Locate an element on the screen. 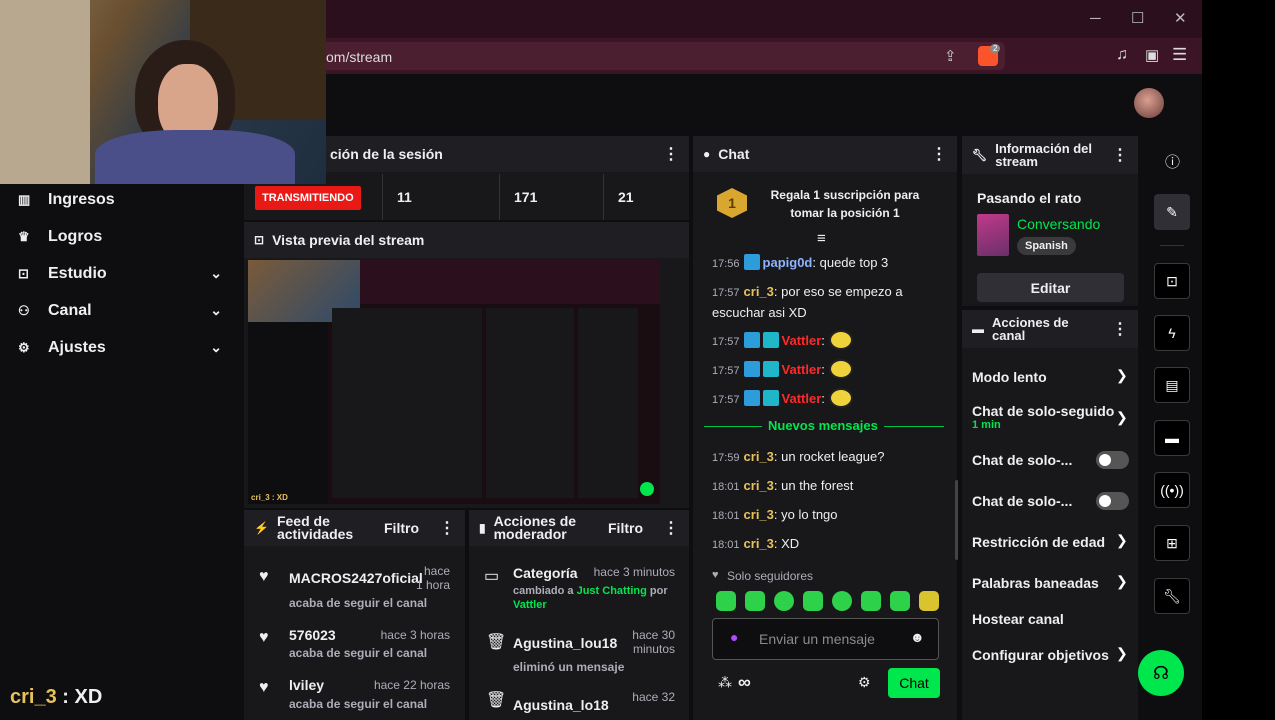 Image resolution: width=1275 pixels, height=720 pixels. sidebar-item-ajustes: ⚙ Ajustes ⌄ is located at coordinates (120, 347).